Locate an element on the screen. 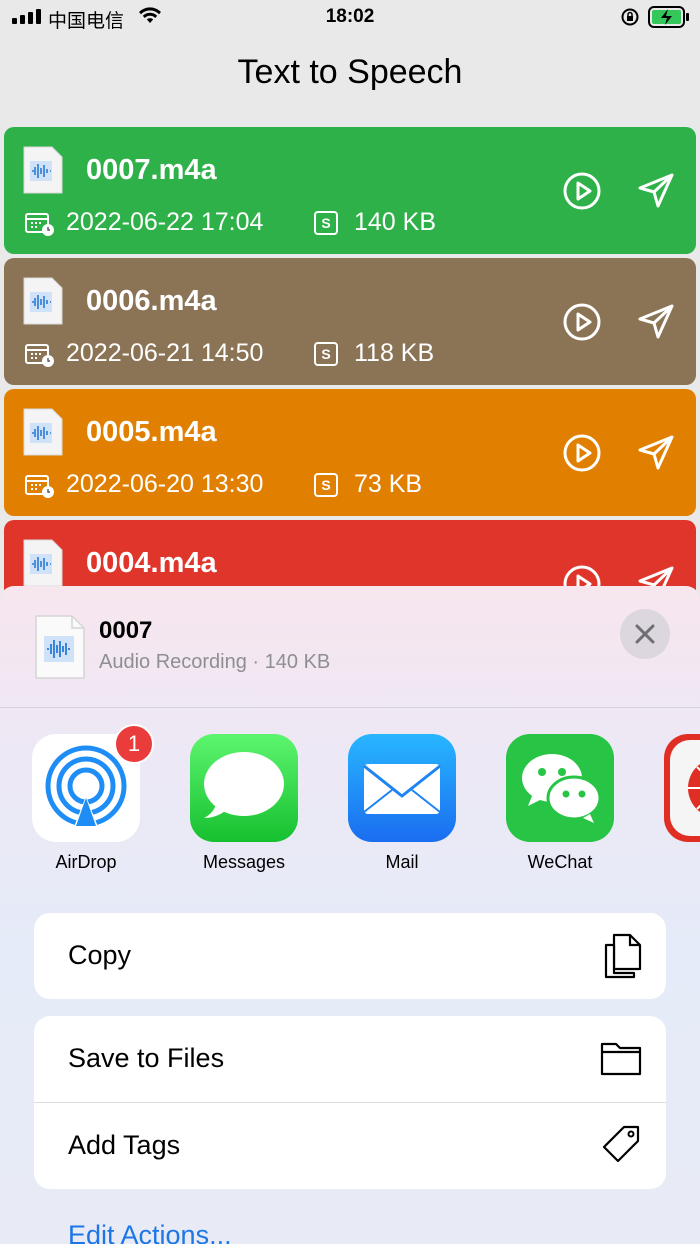 Image resolution: width=700 pixels, height=1244 pixels. action-label: Add Tags is located at coordinates (124, 1145).